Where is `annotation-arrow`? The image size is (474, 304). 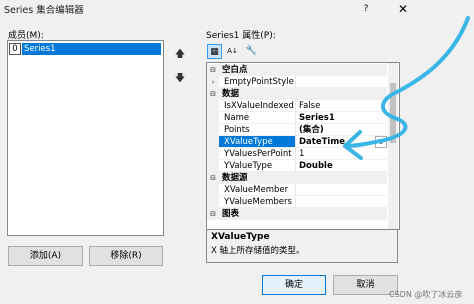
annotation-arrow is located at coordinates (406, 88).